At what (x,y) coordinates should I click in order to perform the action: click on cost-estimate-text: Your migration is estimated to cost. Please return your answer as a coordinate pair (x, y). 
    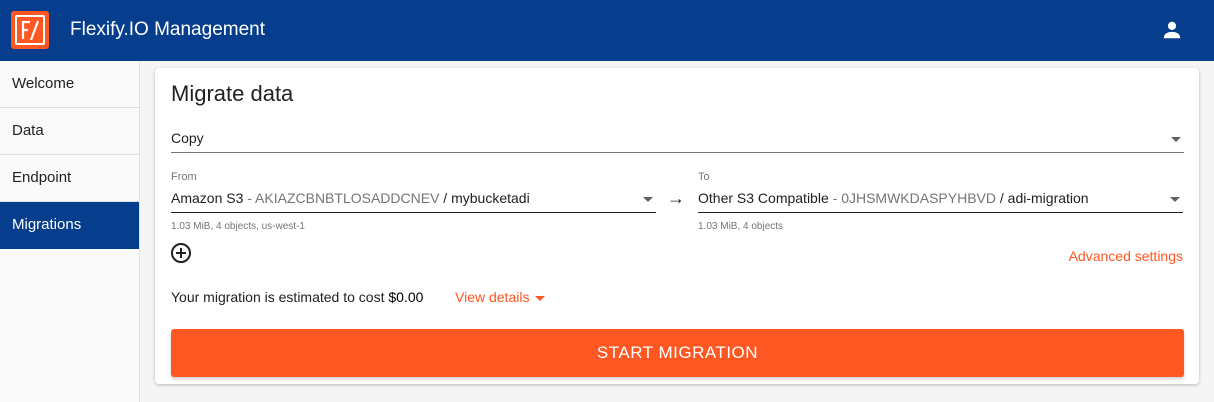
    Looking at the image, I should click on (280, 297).